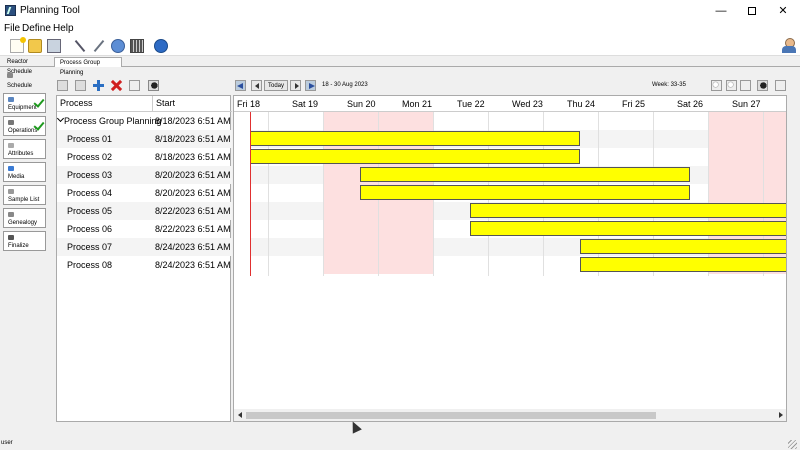 Image resolution: width=800 pixels, height=450 pixels. I want to click on table-row: Process 02 8/18/2023 6:51 AM, so click(144, 157).